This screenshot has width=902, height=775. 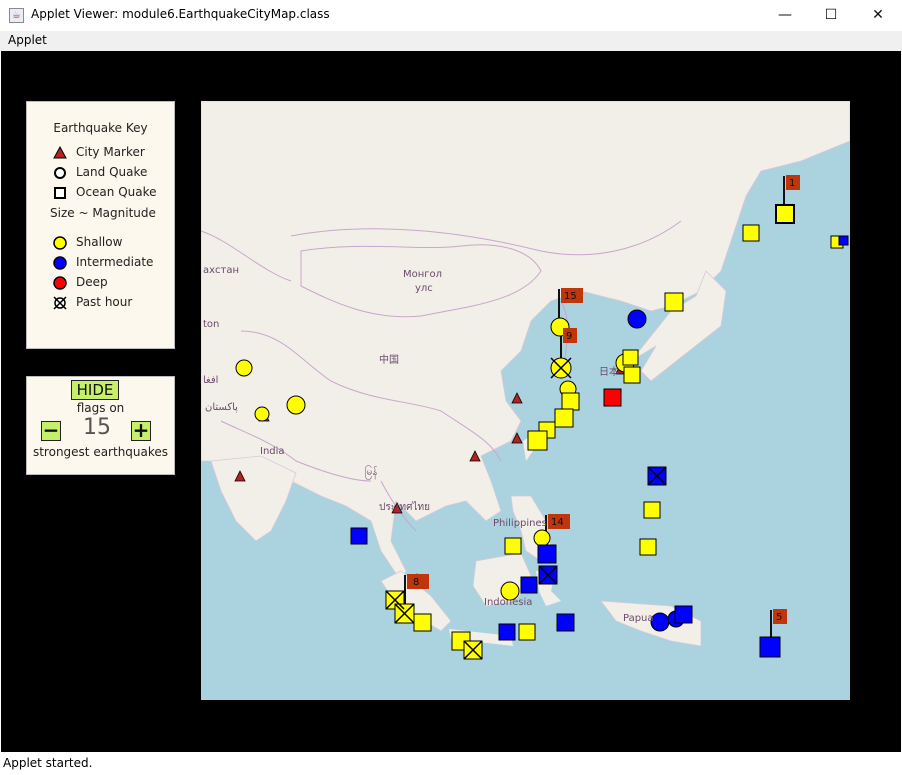 What do you see at coordinates (48, 763) in the screenshot?
I see `status-text: Applet started.` at bounding box center [48, 763].